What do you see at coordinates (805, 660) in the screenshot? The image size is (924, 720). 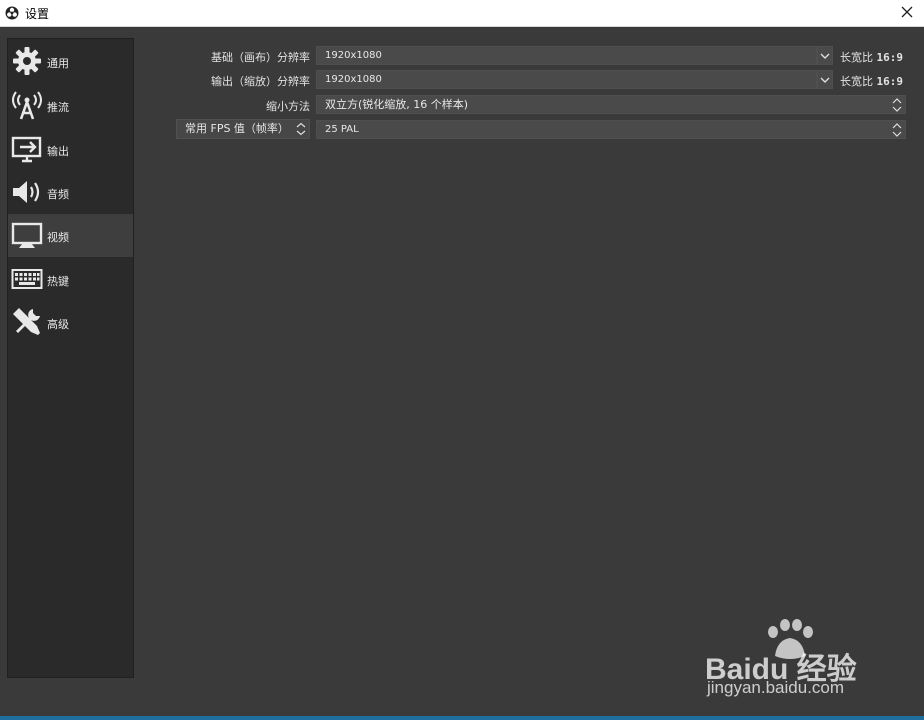 I see `baidu-jingyan-watermark: Baidu 经验 jingyan.baidu.com` at bounding box center [805, 660].